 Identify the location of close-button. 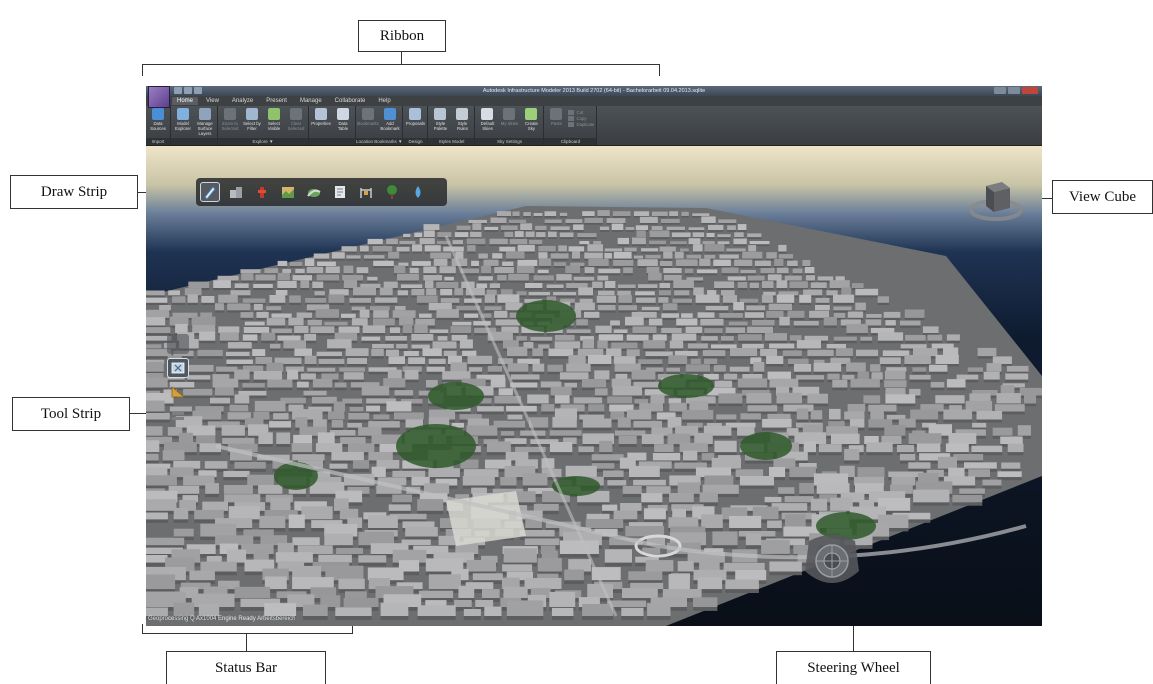
(1030, 90).